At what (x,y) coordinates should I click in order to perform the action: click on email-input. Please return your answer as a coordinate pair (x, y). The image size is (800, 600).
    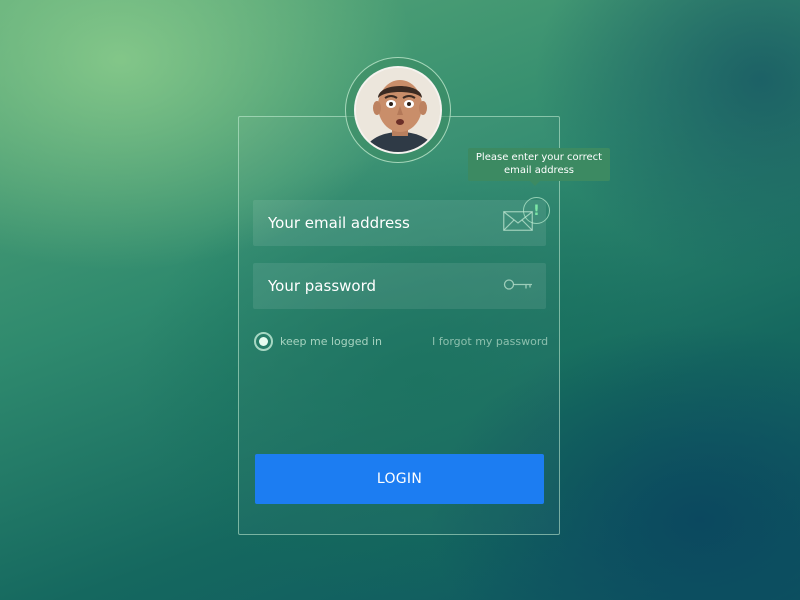
    Looking at the image, I should click on (378, 223).